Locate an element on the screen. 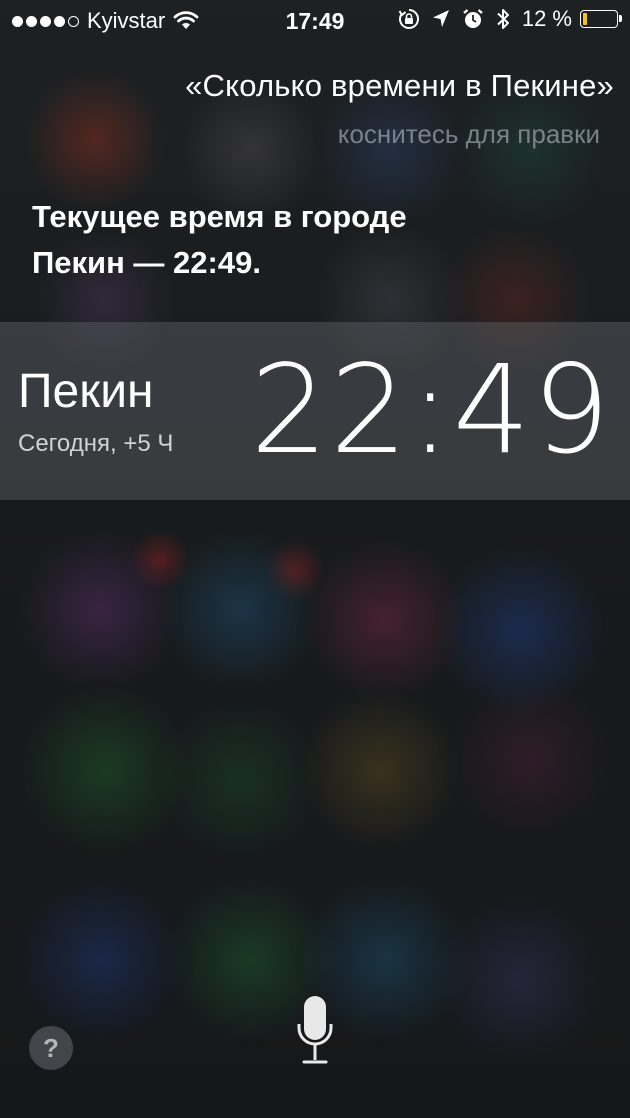  status-bar: Kyivstar 17:49 12 % is located at coordinates (315, 20).